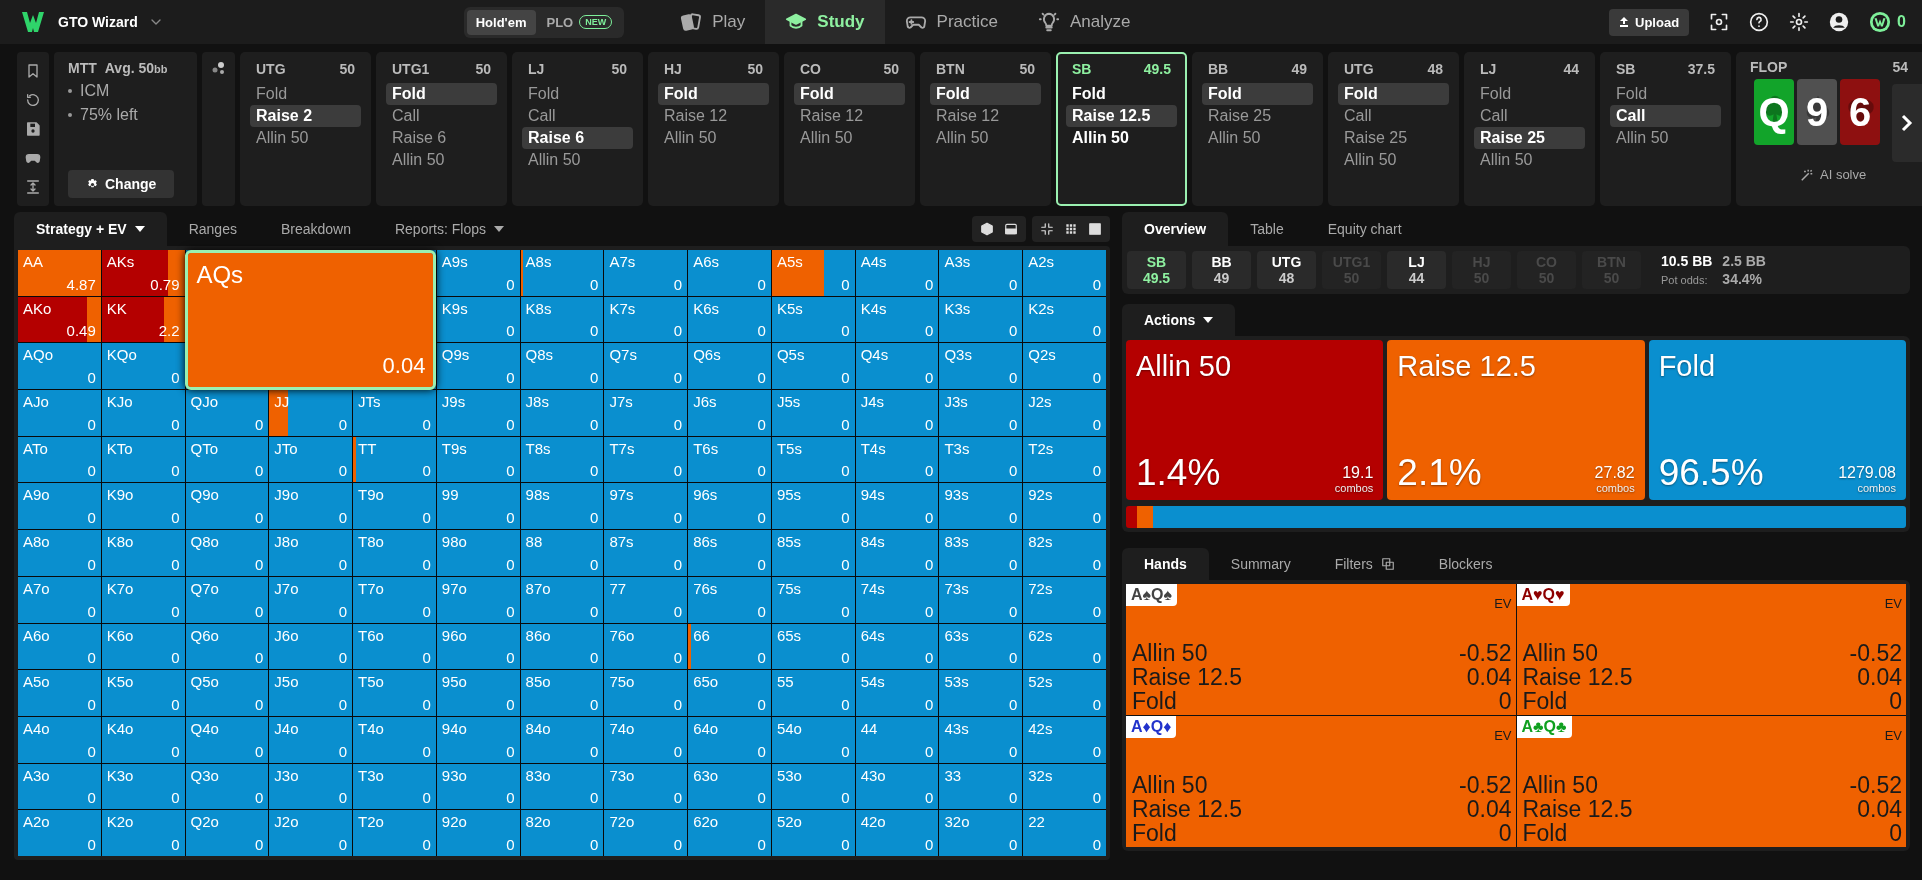 The width and height of the screenshot is (1922, 880). What do you see at coordinates (1064, 506) in the screenshot?
I see `hand-cell: 92s 0` at bounding box center [1064, 506].